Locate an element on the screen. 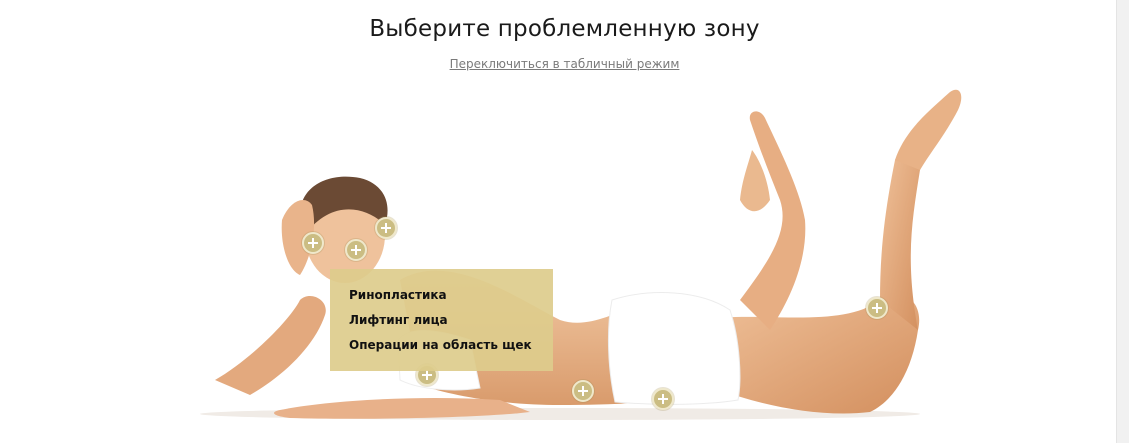 Image resolution: width=1129 pixels, height=443 pixels. hotspot-hips is located at coordinates (663, 399).